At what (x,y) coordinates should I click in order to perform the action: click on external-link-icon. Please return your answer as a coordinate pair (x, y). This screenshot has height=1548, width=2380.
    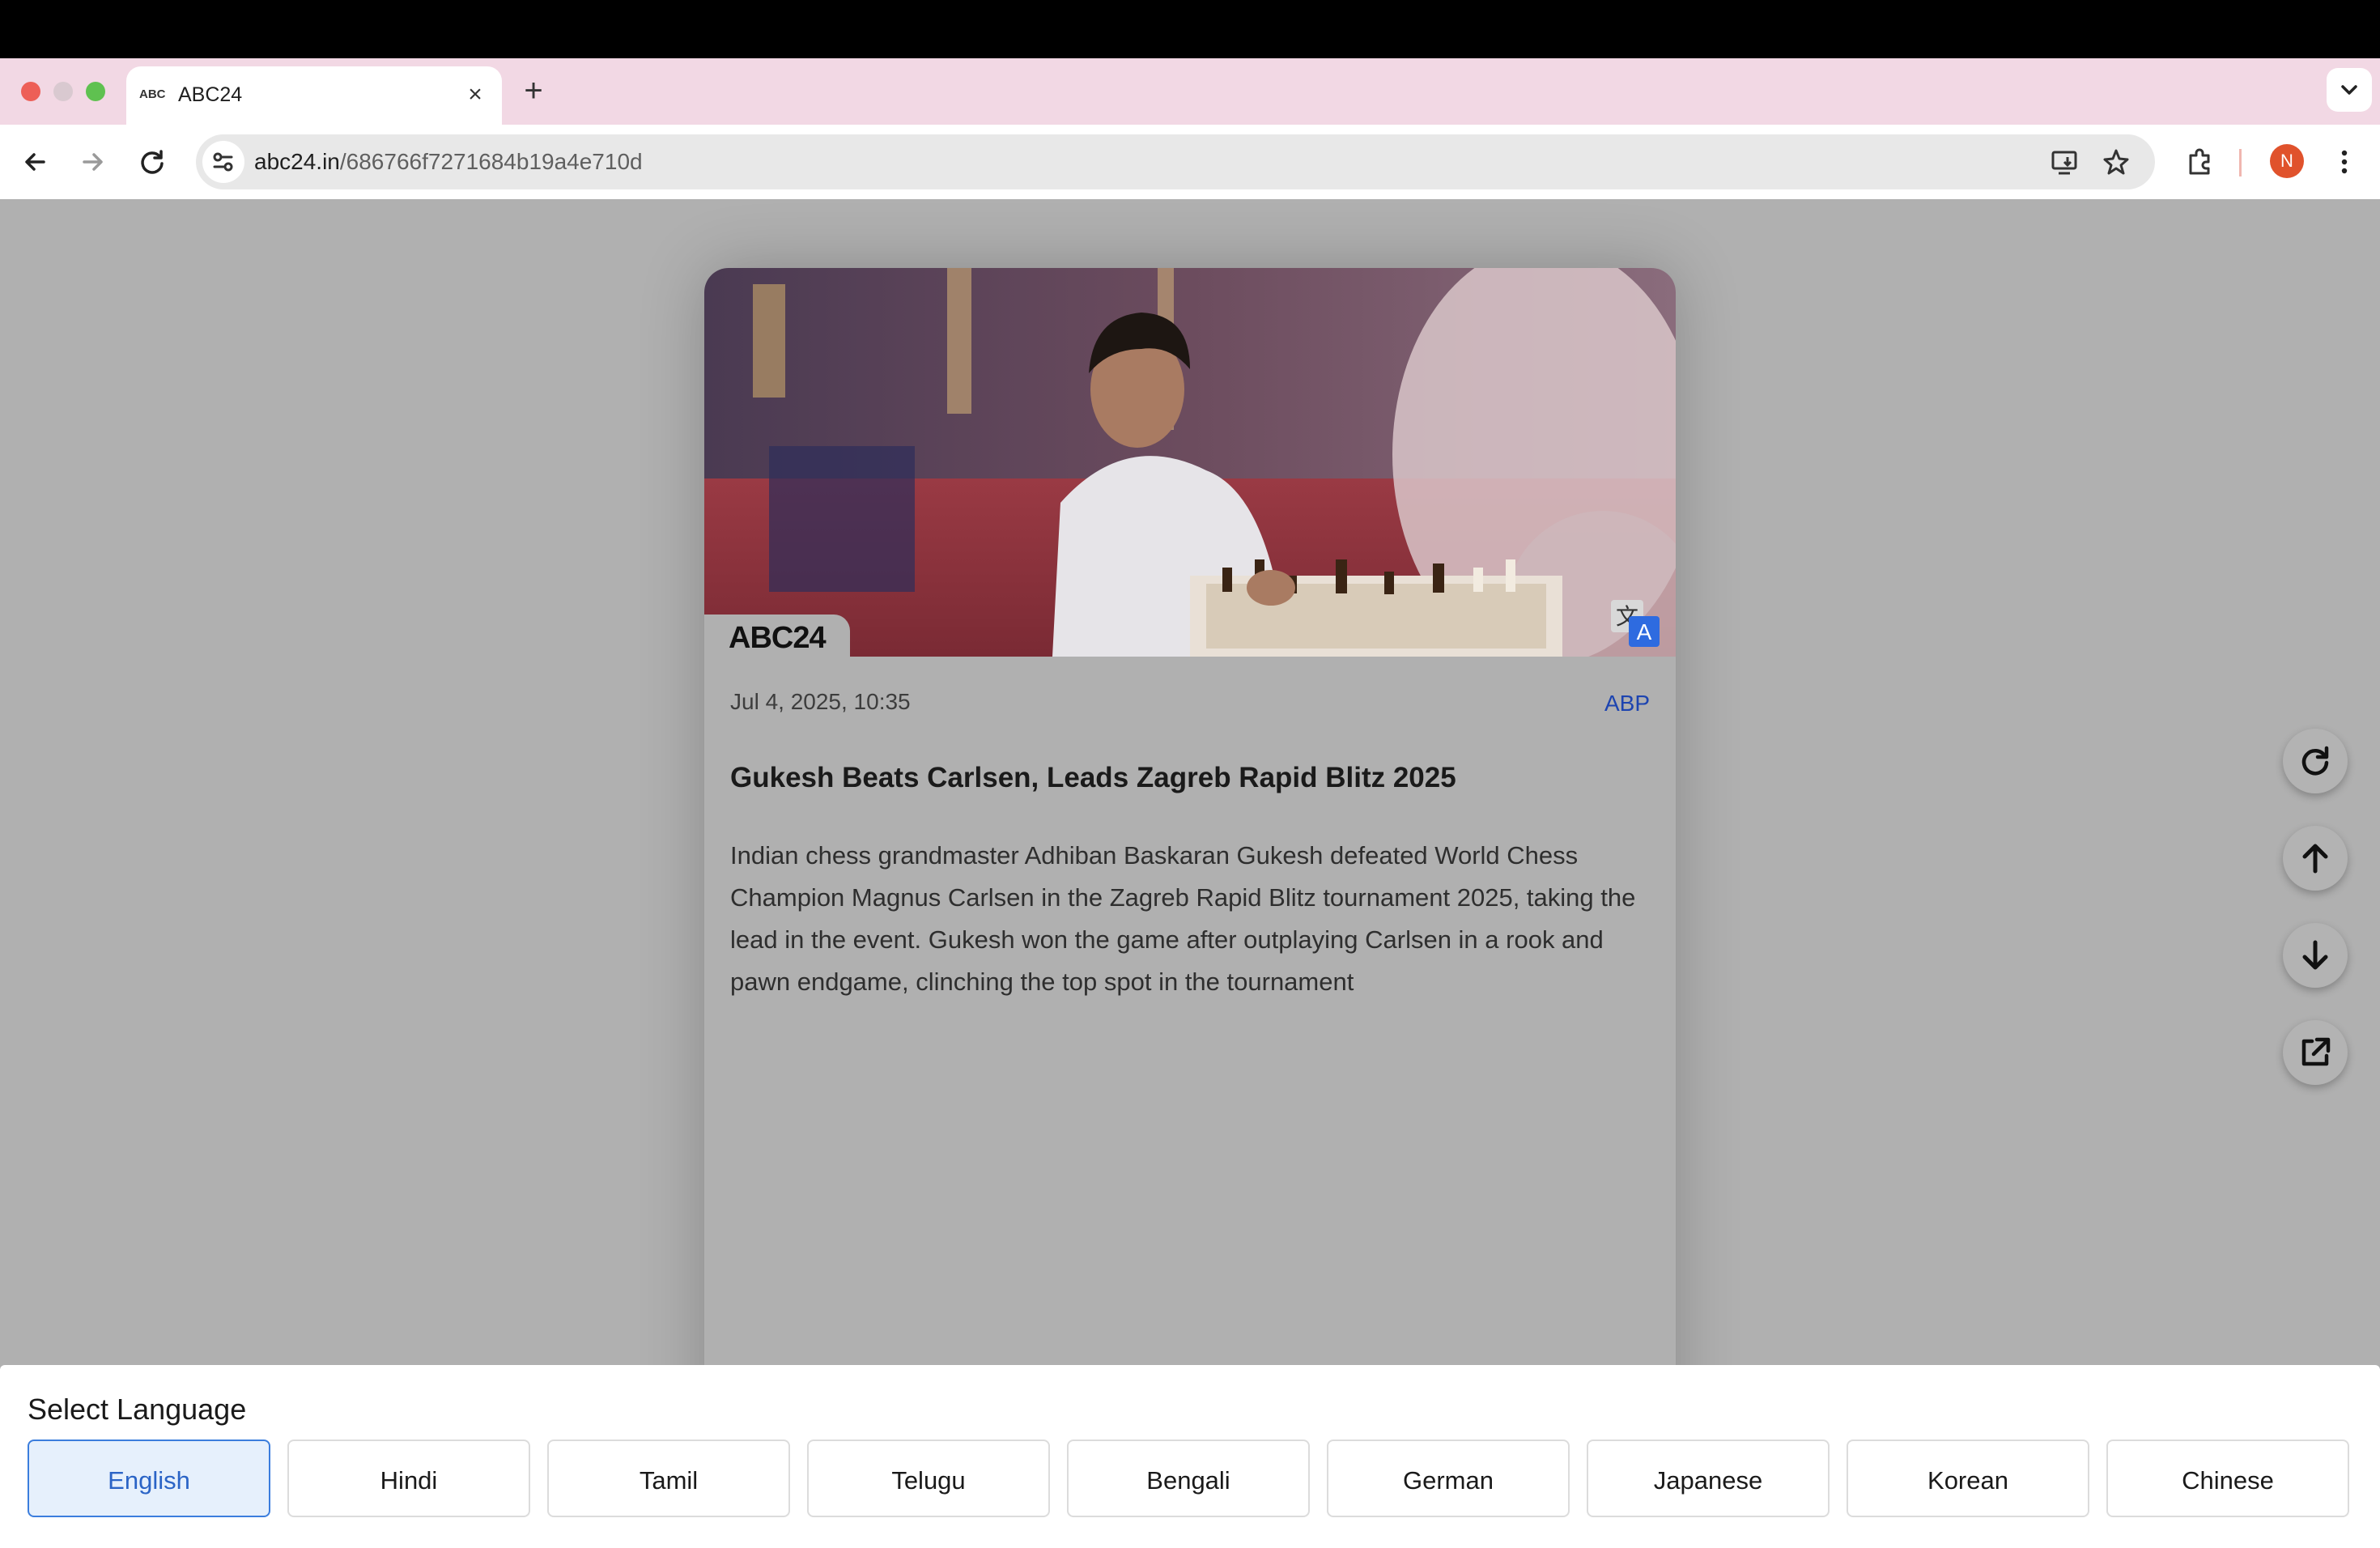
    Looking at the image, I should click on (2316, 1051).